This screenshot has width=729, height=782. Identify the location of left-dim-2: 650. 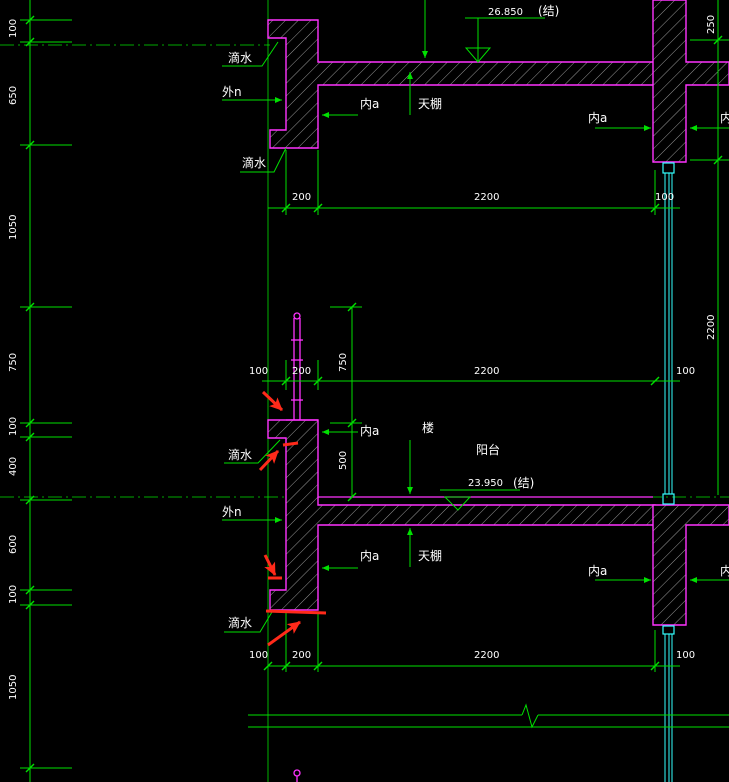
(13, 95).